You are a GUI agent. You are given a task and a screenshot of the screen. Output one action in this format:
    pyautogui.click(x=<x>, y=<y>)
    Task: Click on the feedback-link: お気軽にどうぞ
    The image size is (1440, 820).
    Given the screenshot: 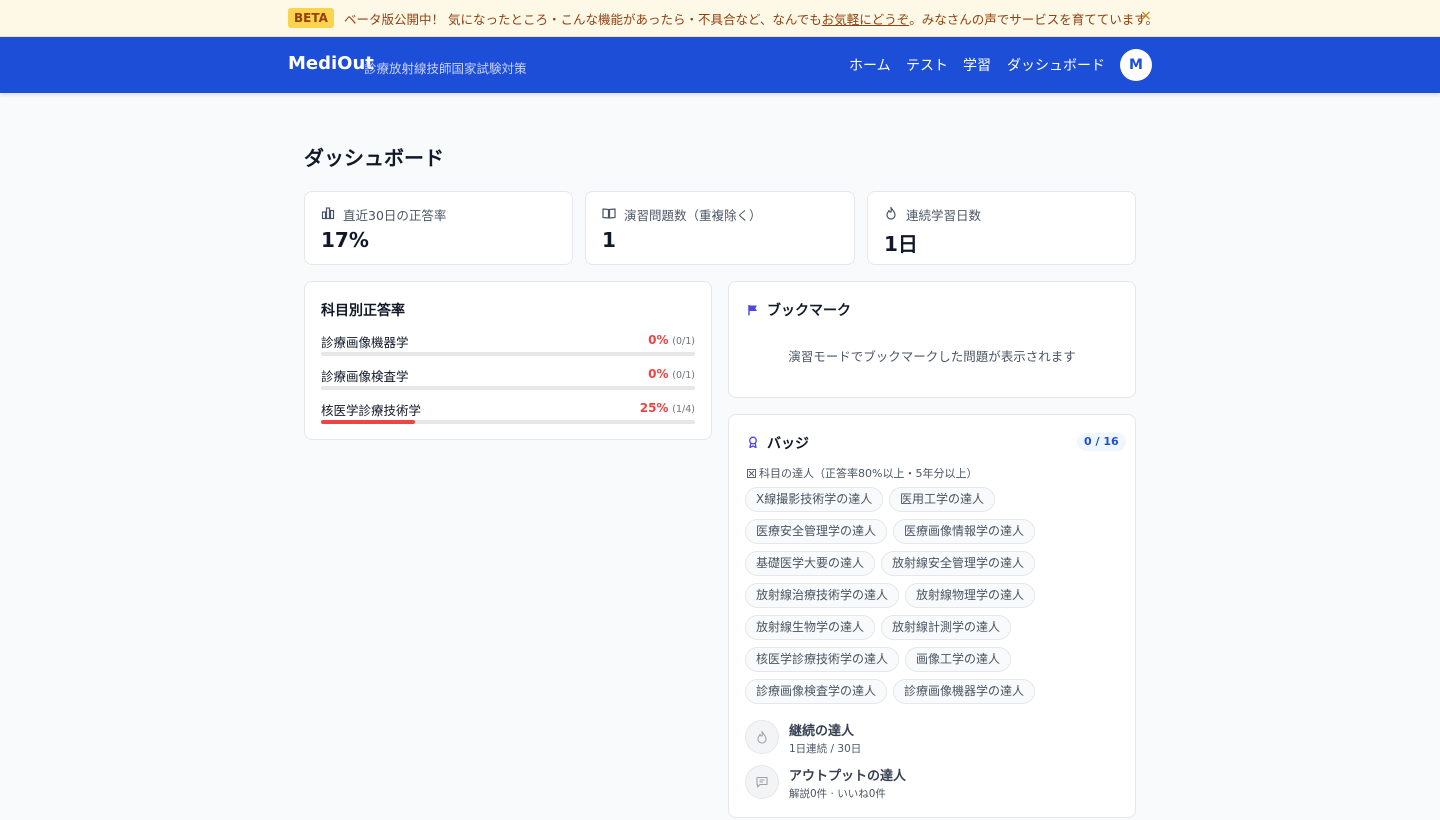 What is the action you would take?
    pyautogui.click(x=866, y=19)
    